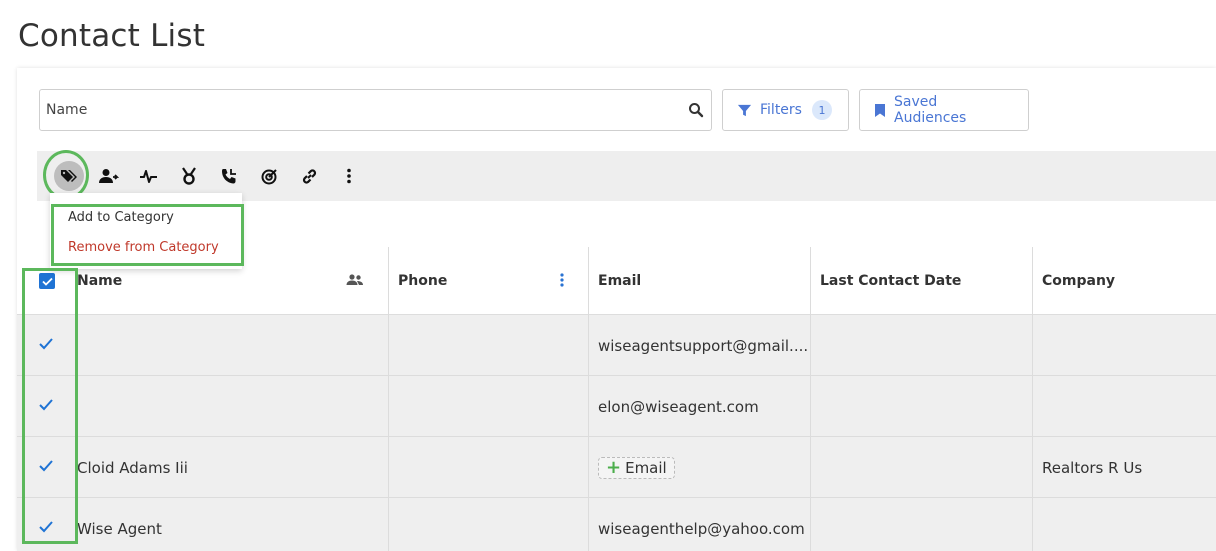 This screenshot has width=1216, height=551. I want to click on saved-audiences-button: Saved Audiences, so click(944, 110).